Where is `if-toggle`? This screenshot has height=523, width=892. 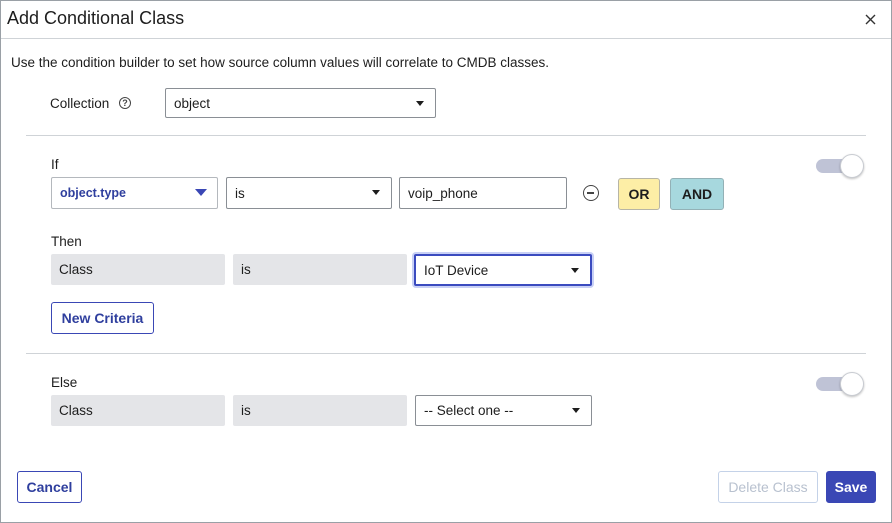
if-toggle is located at coordinates (840, 166).